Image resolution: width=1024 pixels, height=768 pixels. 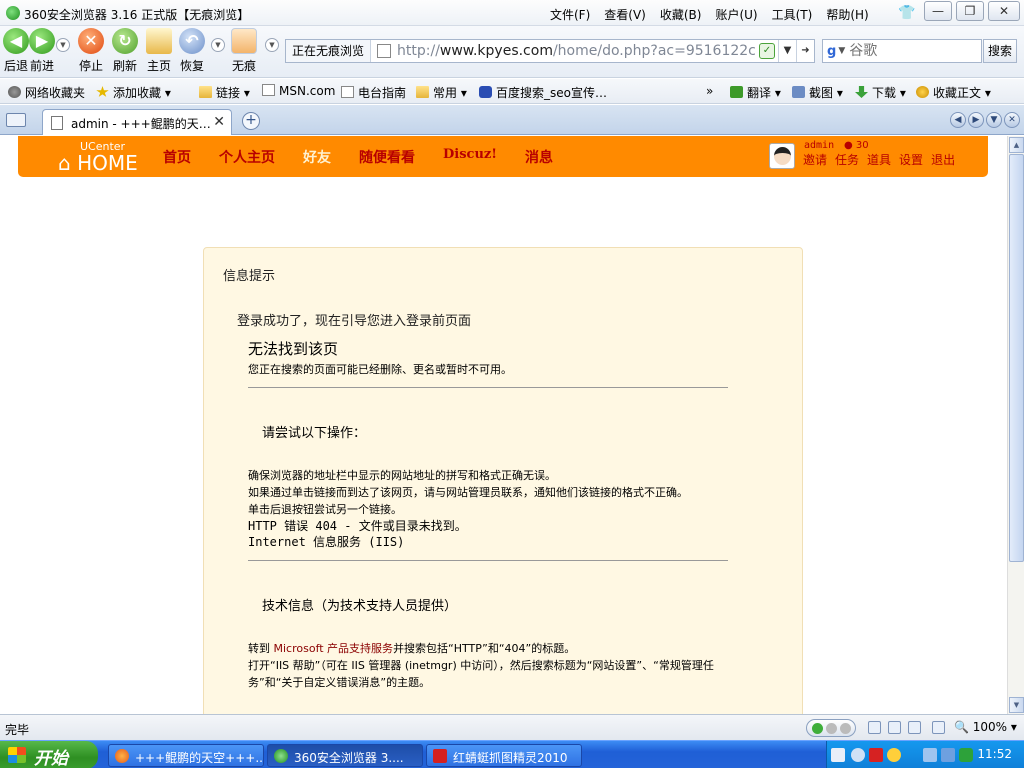 What do you see at coordinates (244, 51) in the screenshot?
I see `incognito-button: 无痕` at bounding box center [244, 51].